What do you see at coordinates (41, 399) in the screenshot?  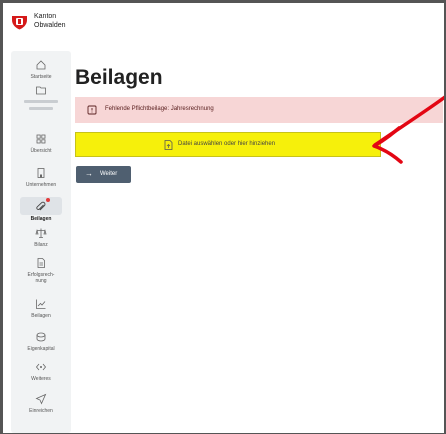 I see `send-icon` at bounding box center [41, 399].